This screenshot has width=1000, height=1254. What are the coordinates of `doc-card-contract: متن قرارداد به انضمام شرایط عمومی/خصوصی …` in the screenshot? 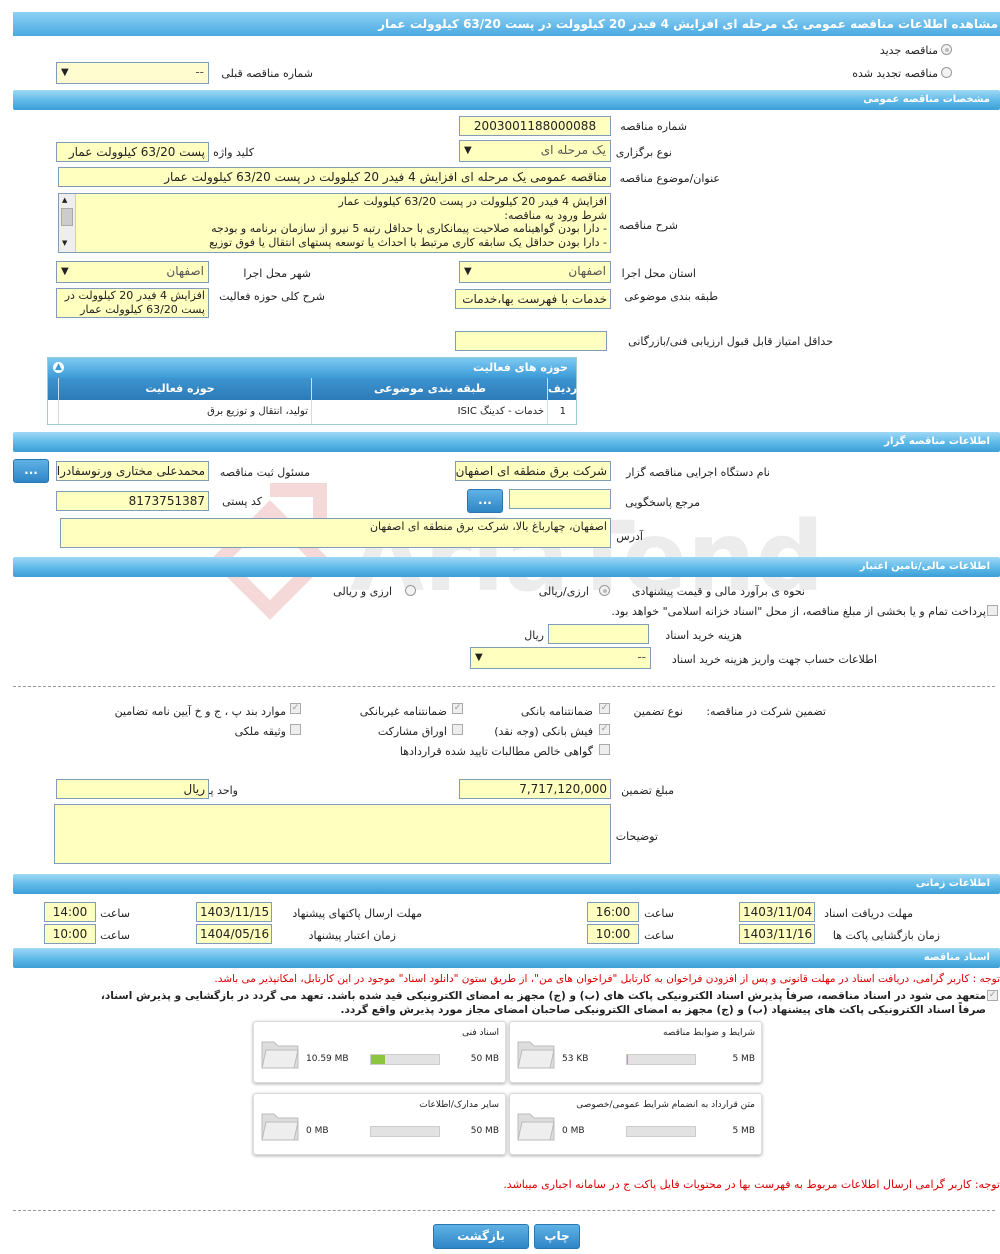 It's located at (635, 1124).